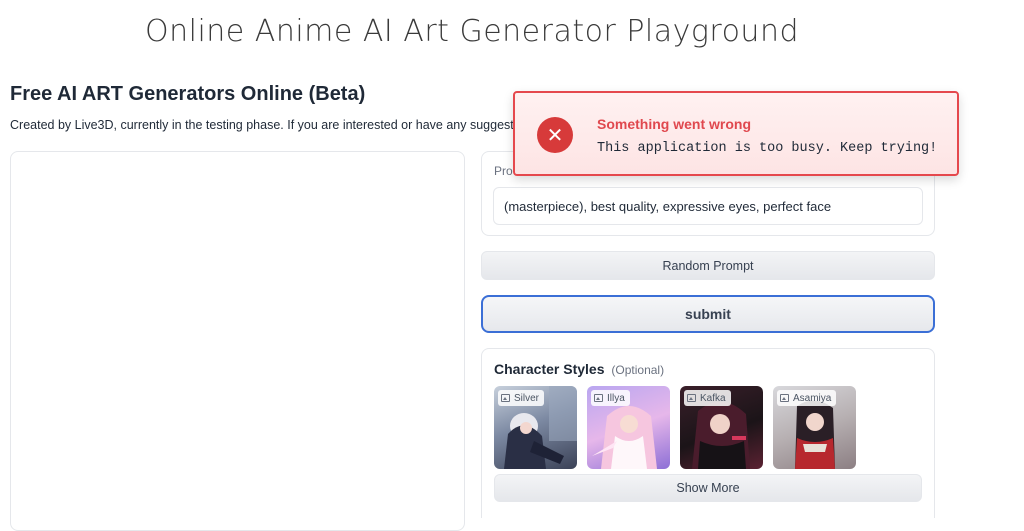 This screenshot has width=1024, height=531. What do you see at coordinates (812, 398) in the screenshot?
I see `character-name: Asamiya` at bounding box center [812, 398].